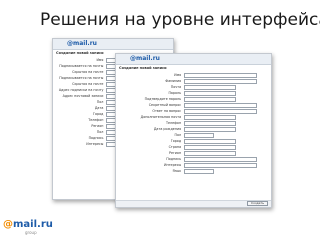 This screenshot has width=320, height=240. I want to click on brand-logo-at: @, so click(8, 224).